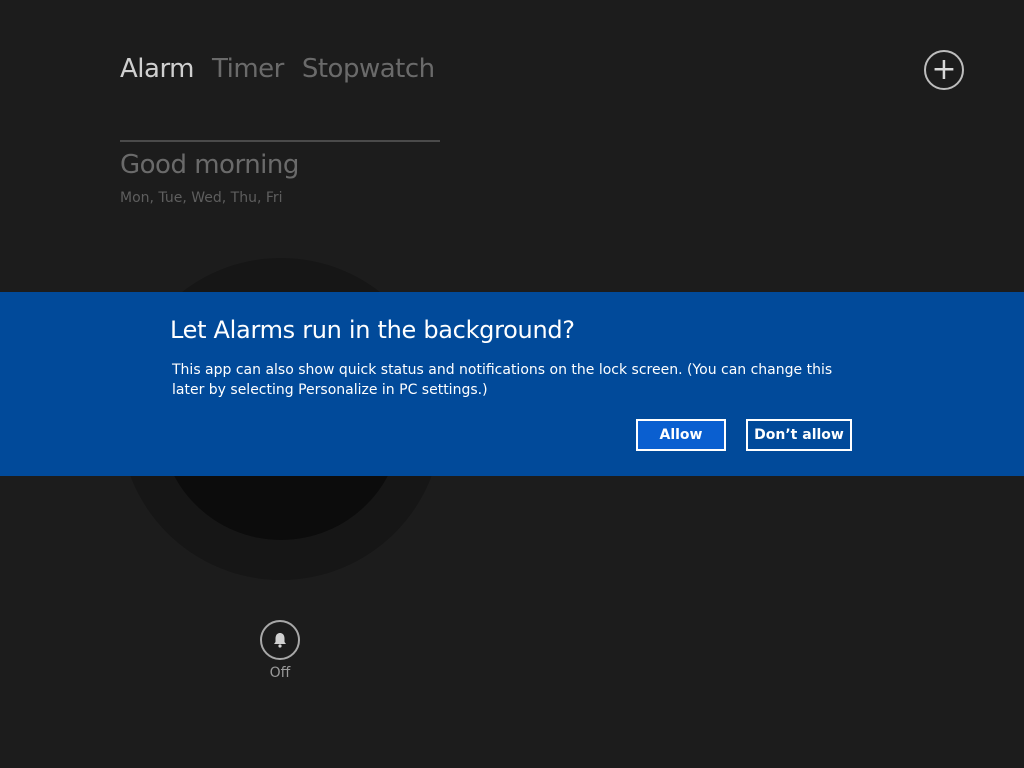 The height and width of the screenshot is (768, 1024). Describe the element at coordinates (248, 69) in the screenshot. I see `tab-timer: Timer` at that location.